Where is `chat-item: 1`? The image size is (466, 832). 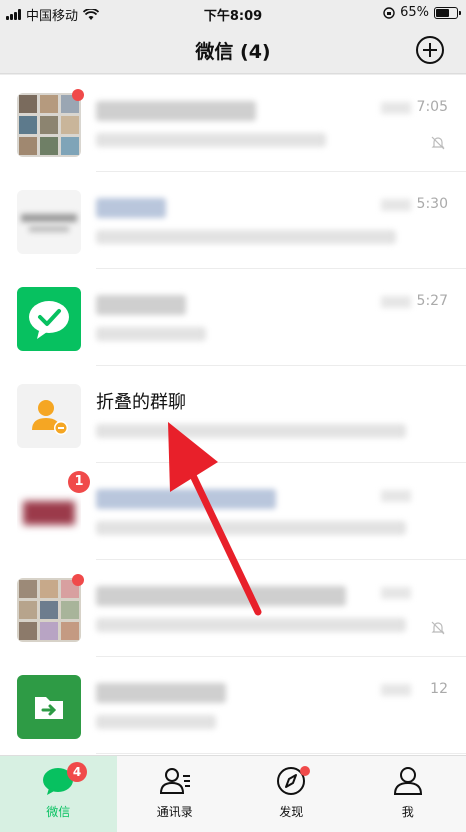
chat-item: 1 is located at coordinates (233, 511).